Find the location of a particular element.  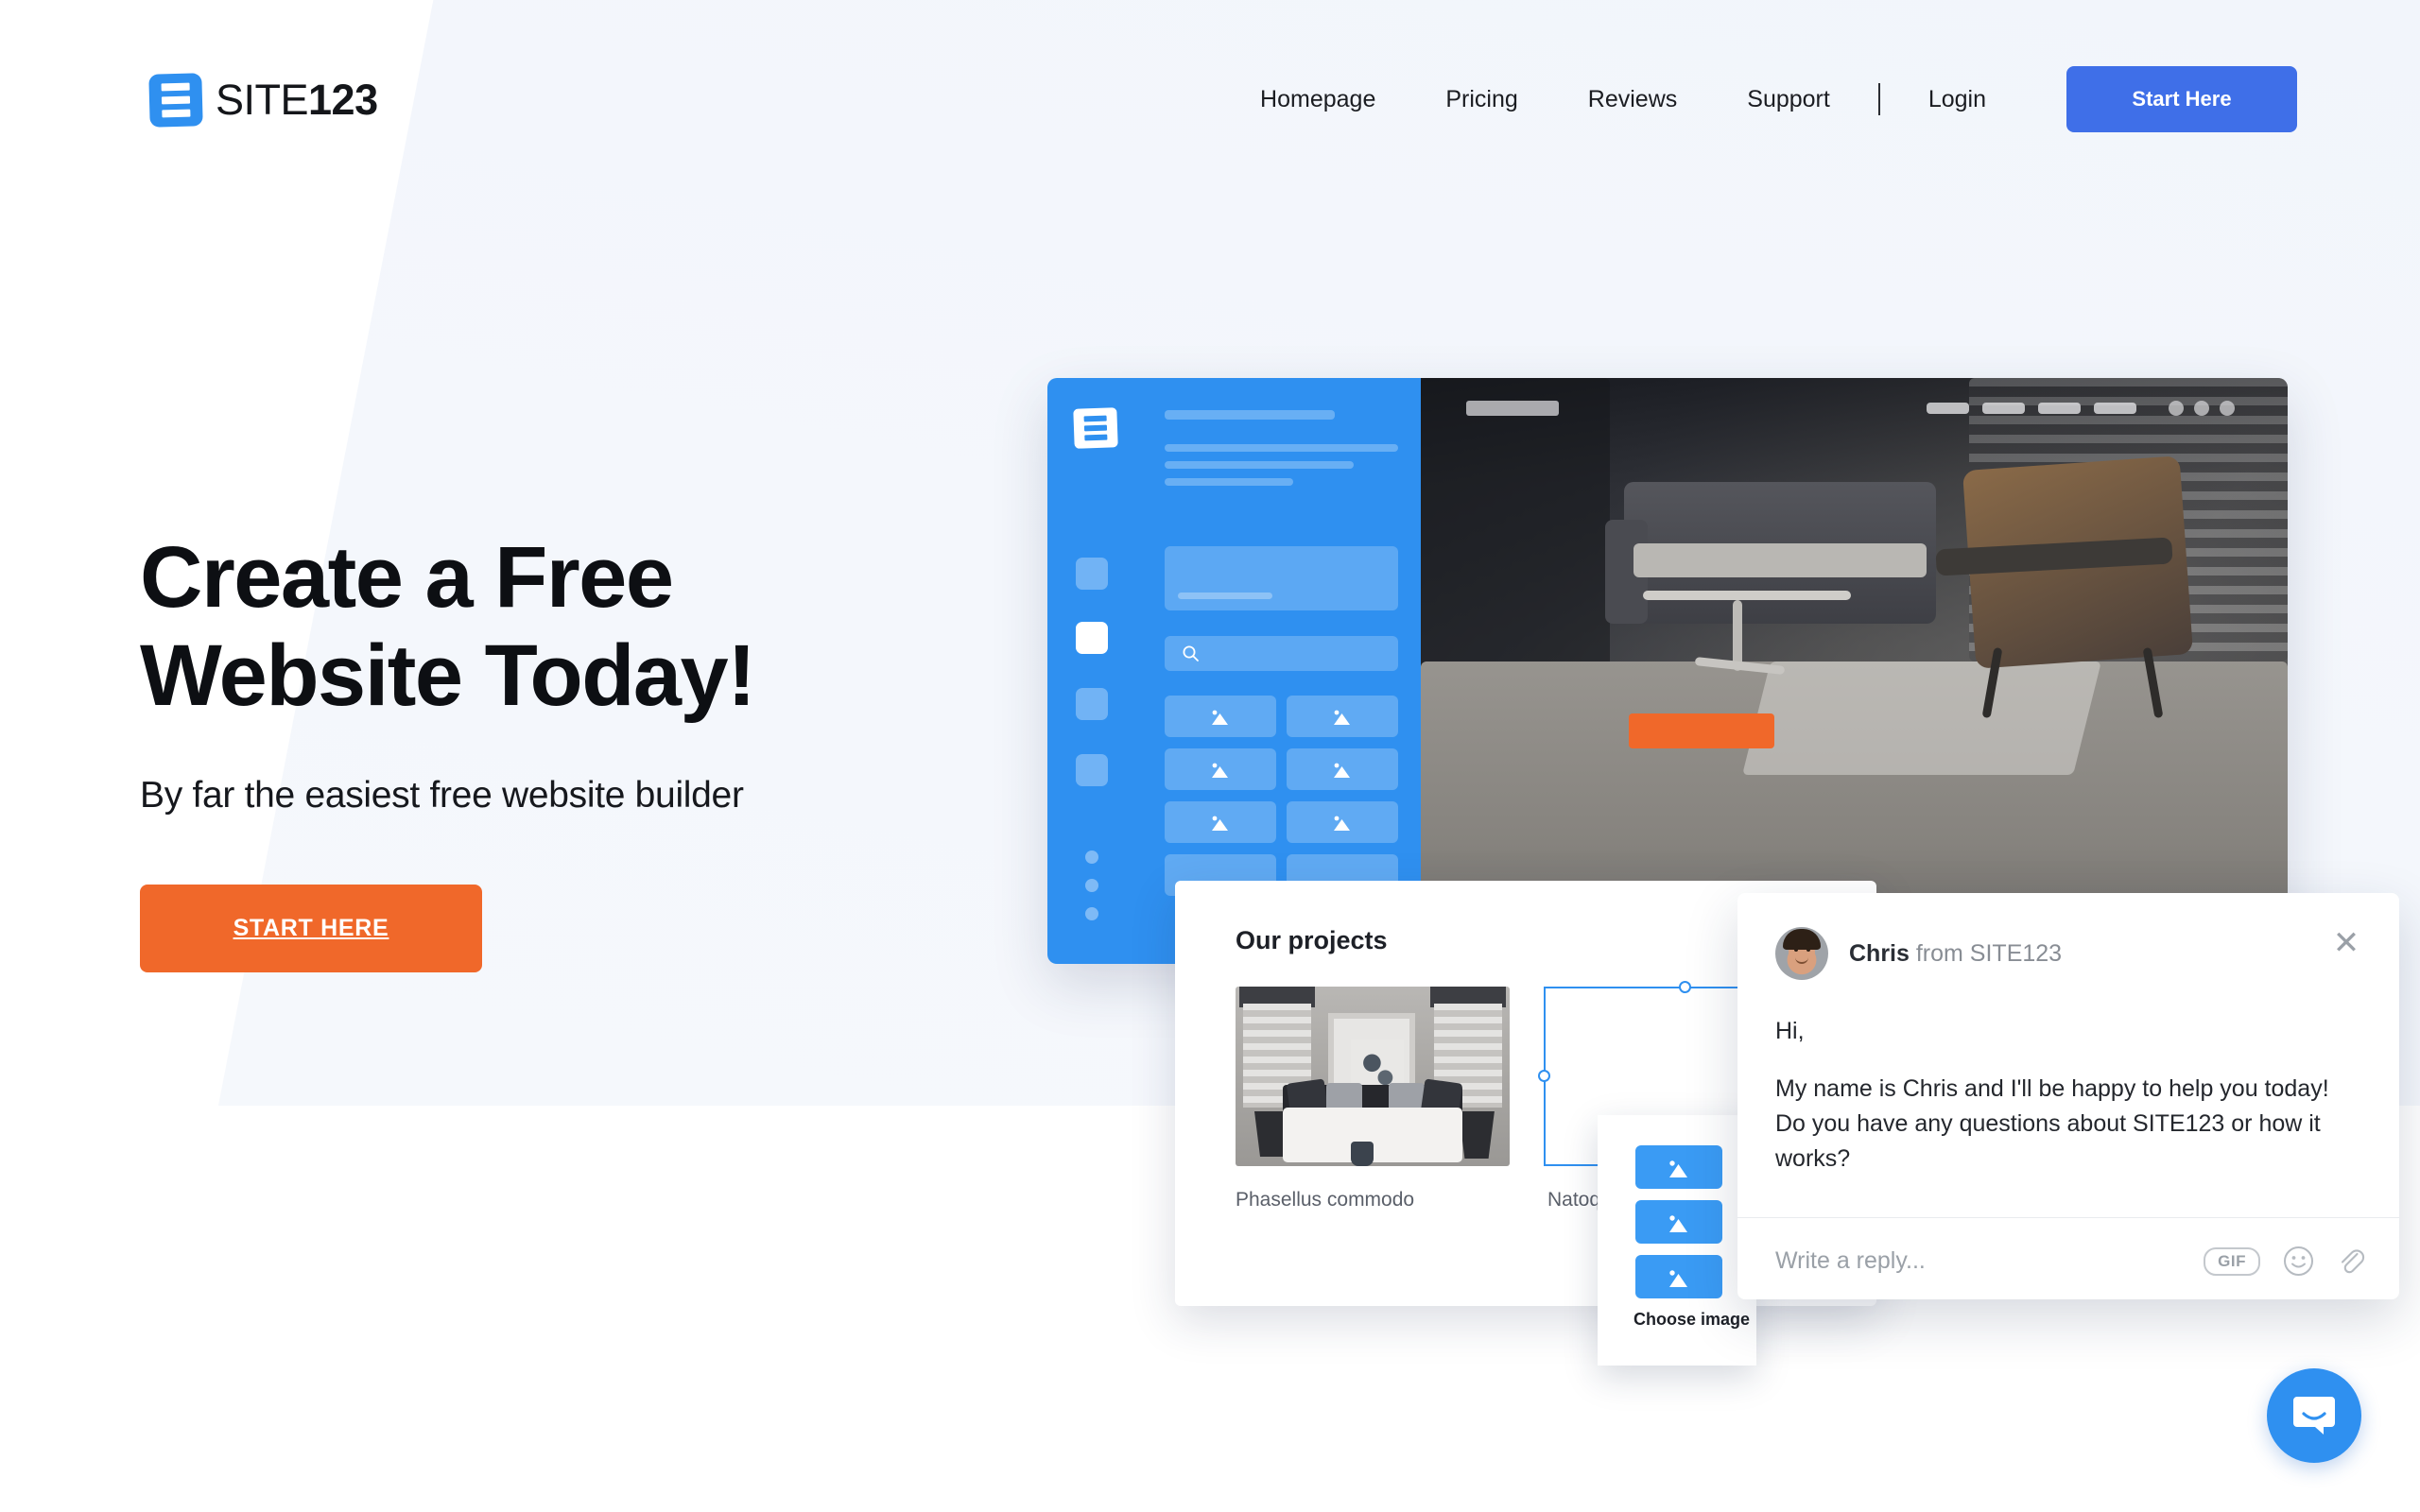

selection-handle-top is located at coordinates (1685, 987).